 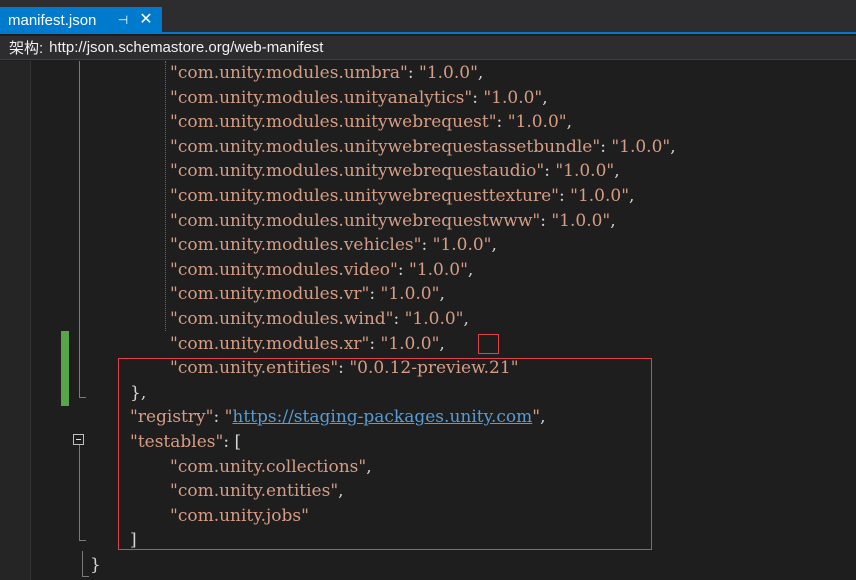 I want to click on code-token: "com.unity.modules.unitywebrequest", so click(x=333, y=122).